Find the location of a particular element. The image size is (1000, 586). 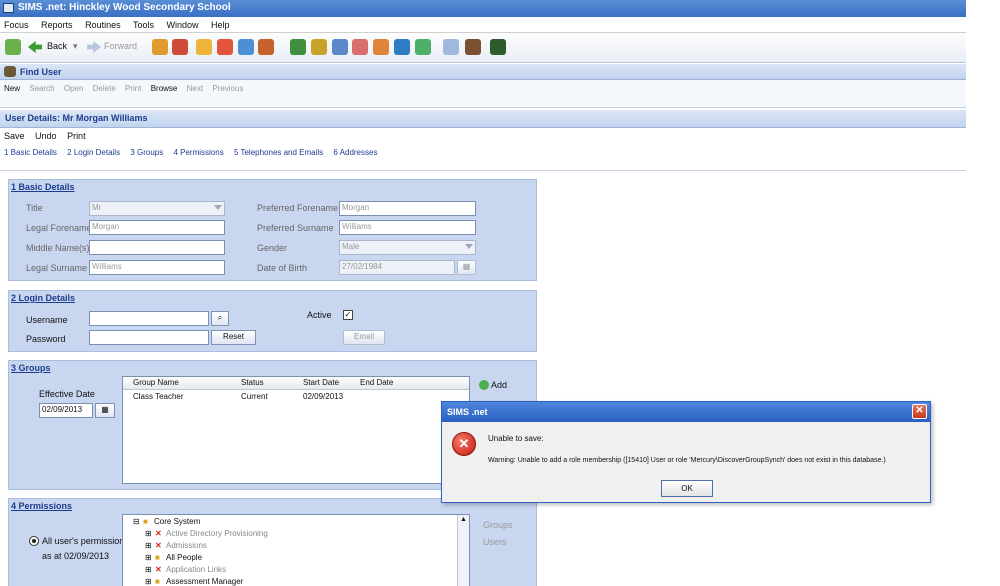

chart-icon is located at coordinates (319, 47).